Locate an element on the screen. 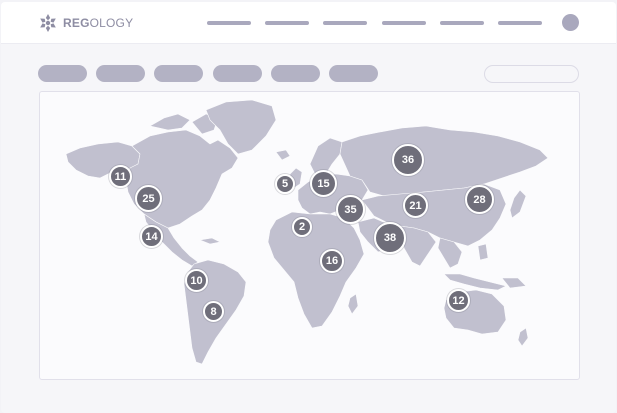  snowflake-logo-icon is located at coordinates (48, 23).